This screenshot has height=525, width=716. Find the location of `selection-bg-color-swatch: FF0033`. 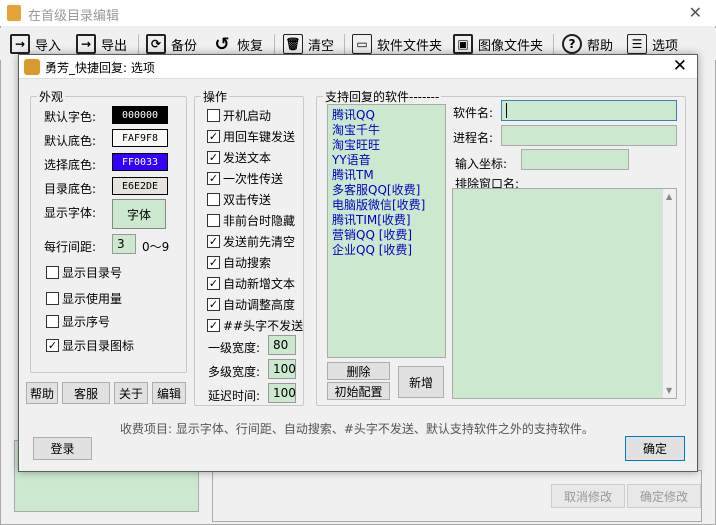

selection-bg-color-swatch: FF0033 is located at coordinates (140, 162).